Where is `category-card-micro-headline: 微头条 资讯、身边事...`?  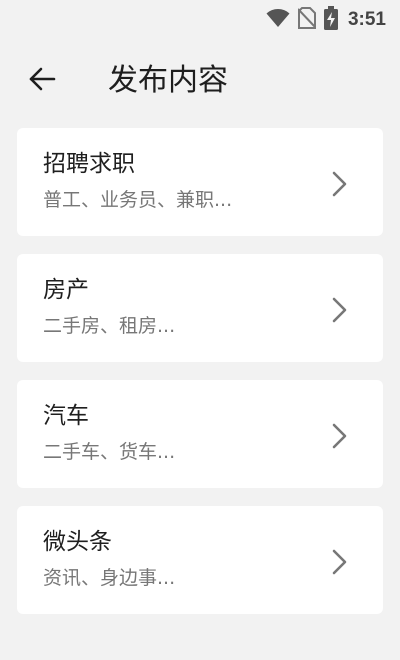 category-card-micro-headline: 微头条 资讯、身边事... is located at coordinates (200, 560).